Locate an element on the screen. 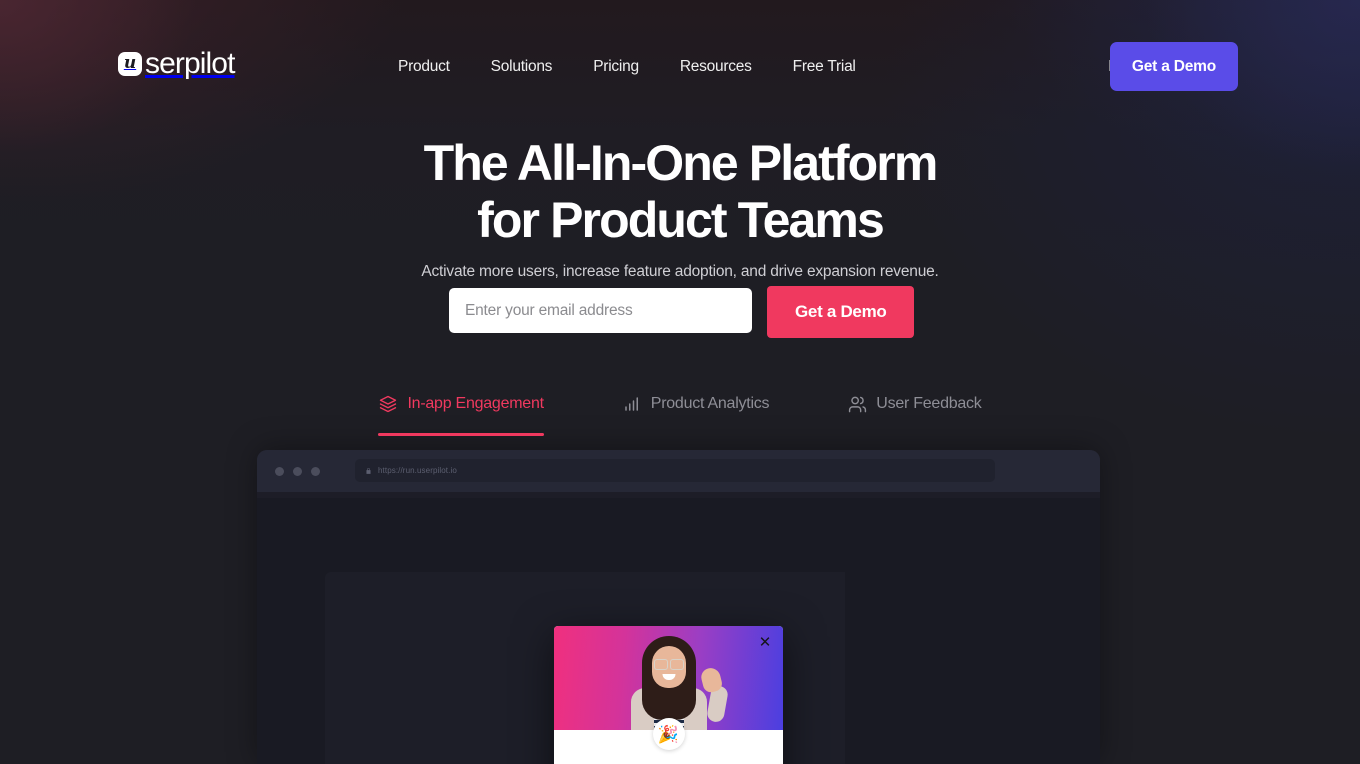 Image resolution: width=1360 pixels, height=764 pixels. logo-text: serpilot is located at coordinates (190, 63).